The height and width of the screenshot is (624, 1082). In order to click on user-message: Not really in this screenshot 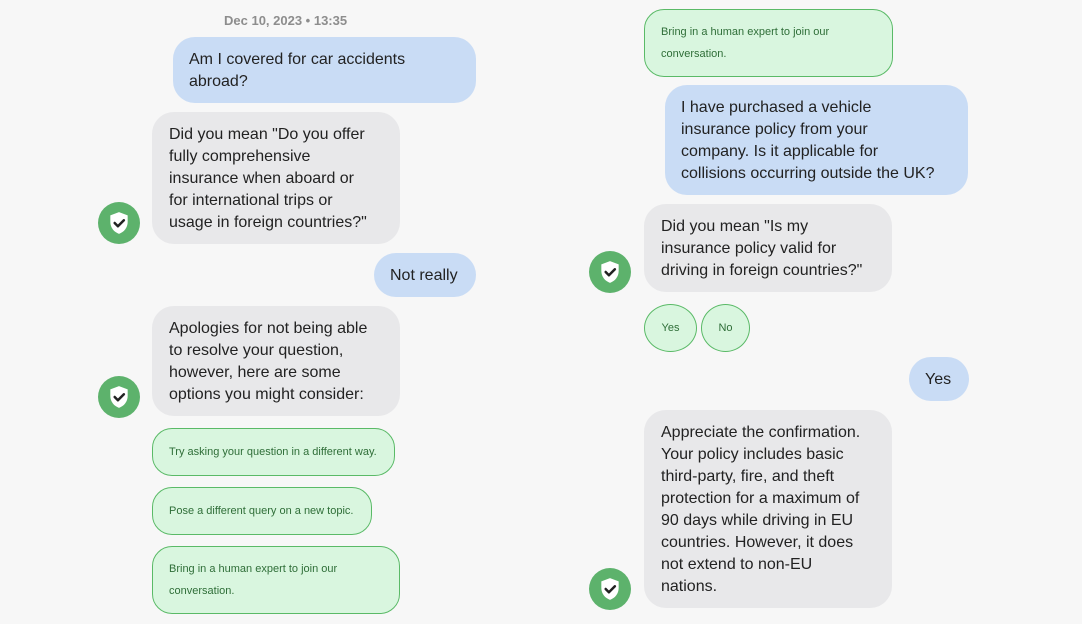, I will do `click(425, 275)`.